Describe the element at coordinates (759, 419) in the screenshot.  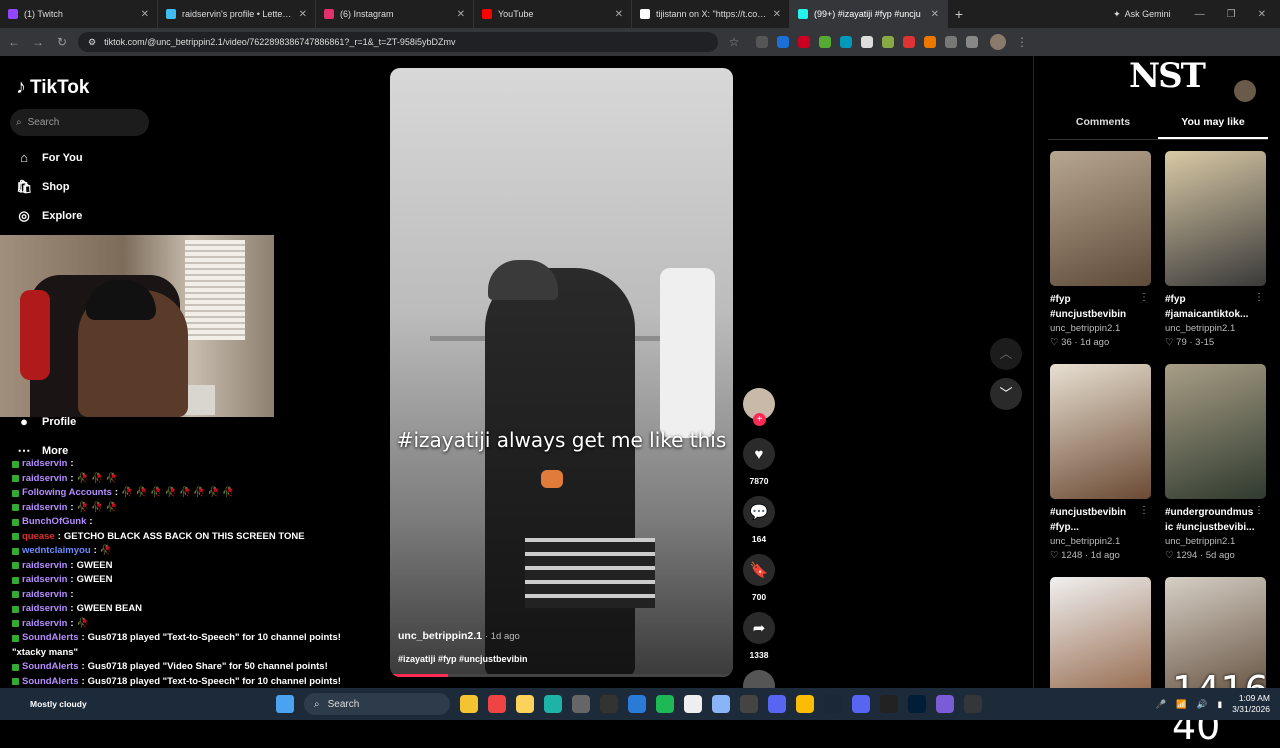
I see `follow-plus-icon: +` at that location.